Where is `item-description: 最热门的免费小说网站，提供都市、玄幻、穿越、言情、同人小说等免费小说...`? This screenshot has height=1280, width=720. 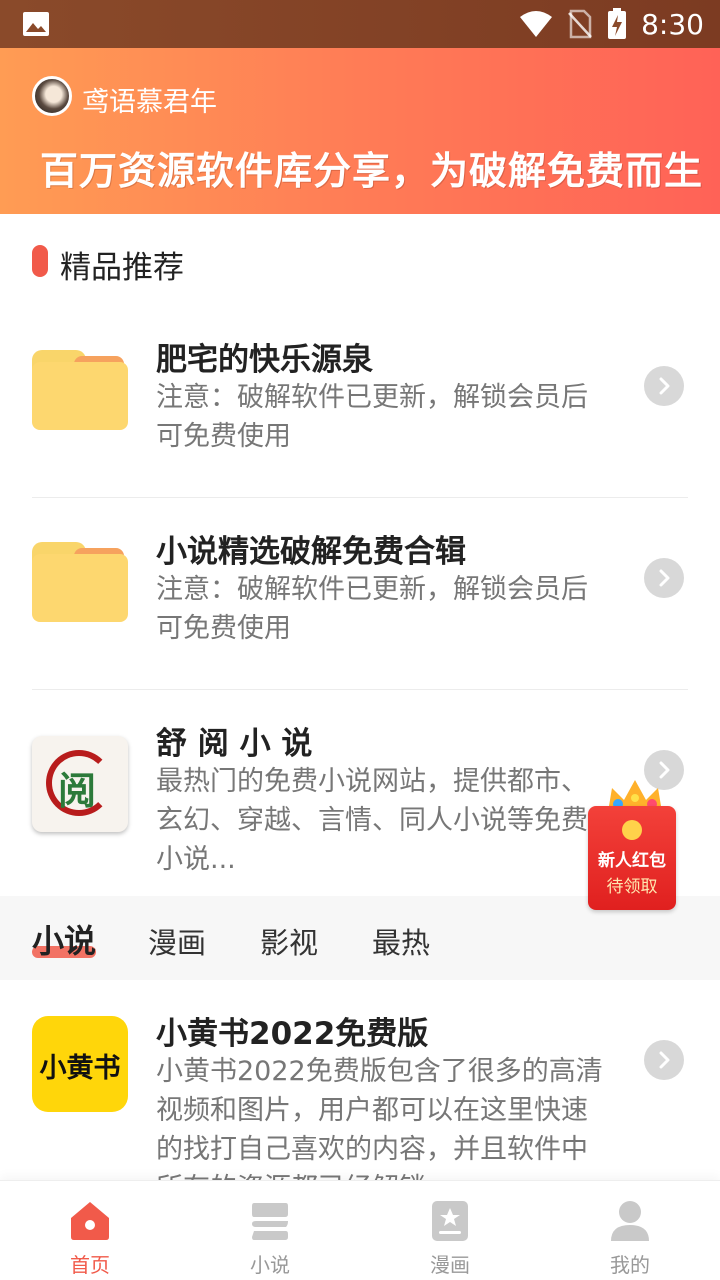 item-description: 最热门的免费小说网站，提供都市、玄幻、穿越、言情、同人小说等免费小说... is located at coordinates (372, 820).